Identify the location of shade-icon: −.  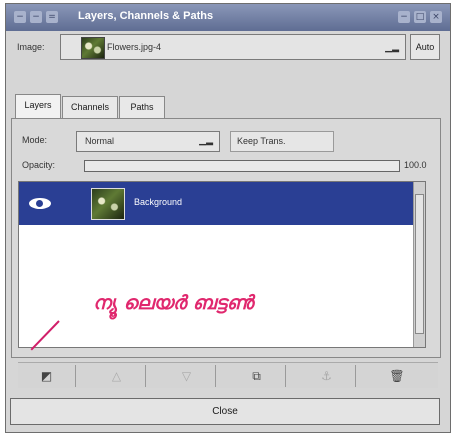
(36, 17).